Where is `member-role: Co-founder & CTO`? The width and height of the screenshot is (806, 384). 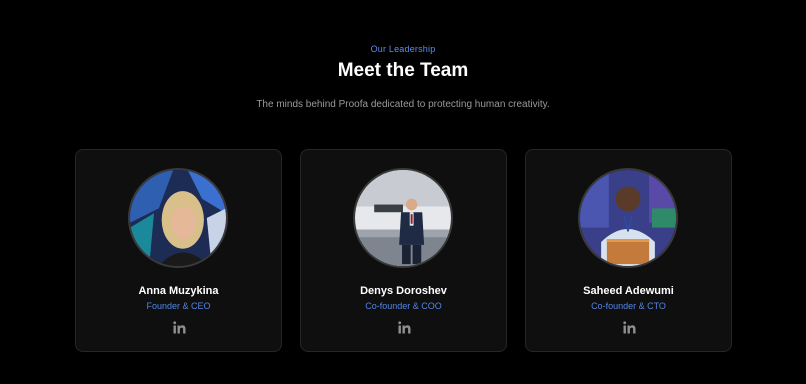 member-role: Co-founder & CTO is located at coordinates (628, 306).